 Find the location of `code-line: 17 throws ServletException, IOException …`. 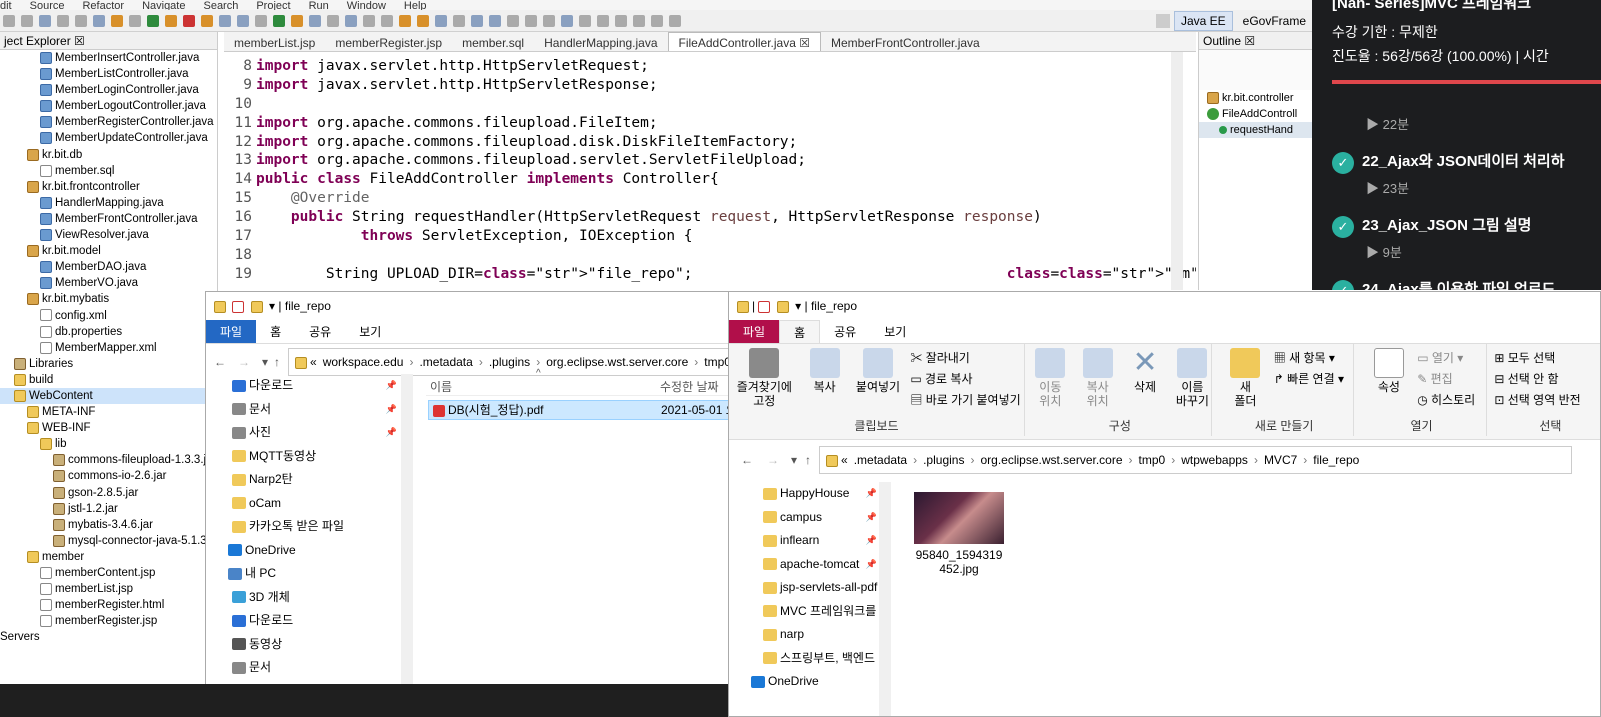

code-line: 17 throws ServletException, IOException … is located at coordinates (710, 236).